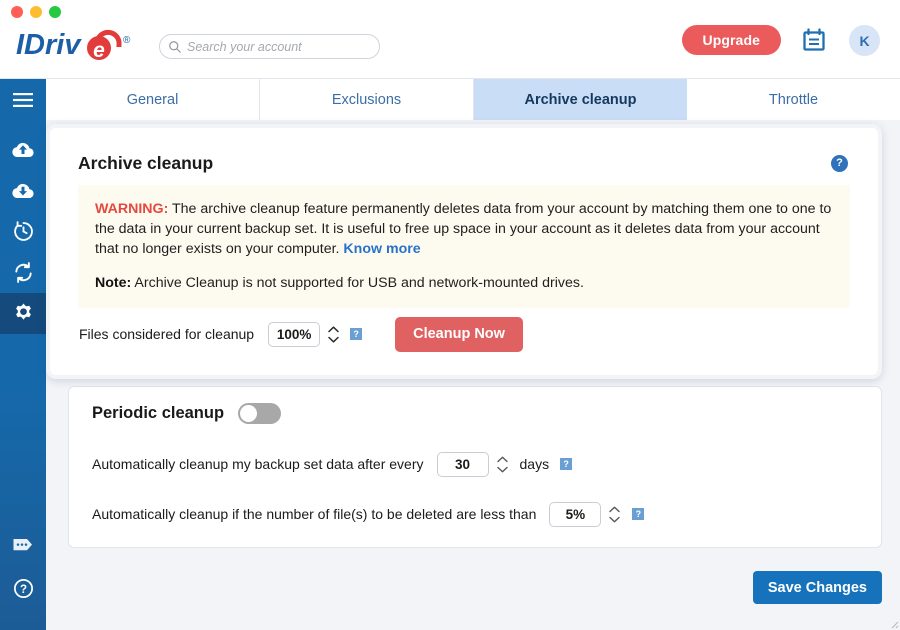 The image size is (900, 630). I want to click on help-icon: ?, so click(839, 163).